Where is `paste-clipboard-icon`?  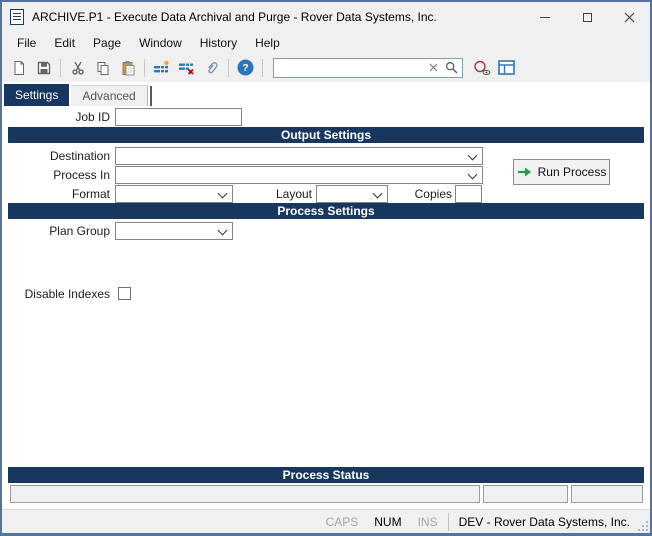
paste-clipboard-icon is located at coordinates (128, 67).